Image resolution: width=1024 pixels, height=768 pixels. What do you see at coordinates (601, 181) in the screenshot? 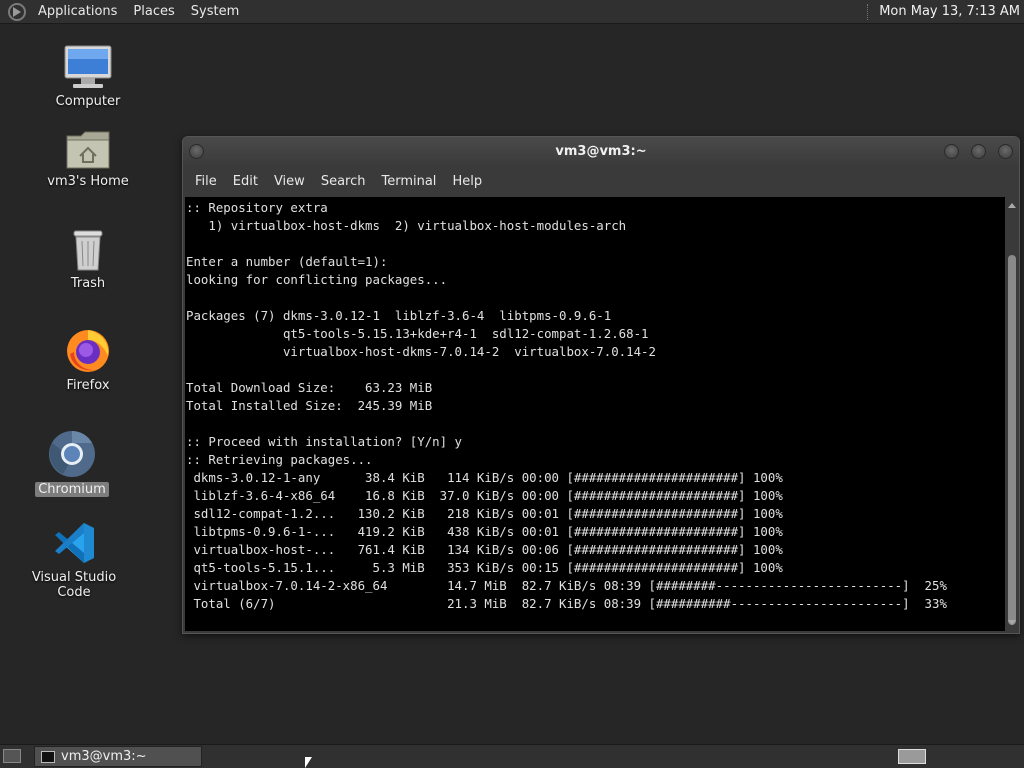
I see `terminal-menubar: File Edit View Search Terminal Help` at bounding box center [601, 181].